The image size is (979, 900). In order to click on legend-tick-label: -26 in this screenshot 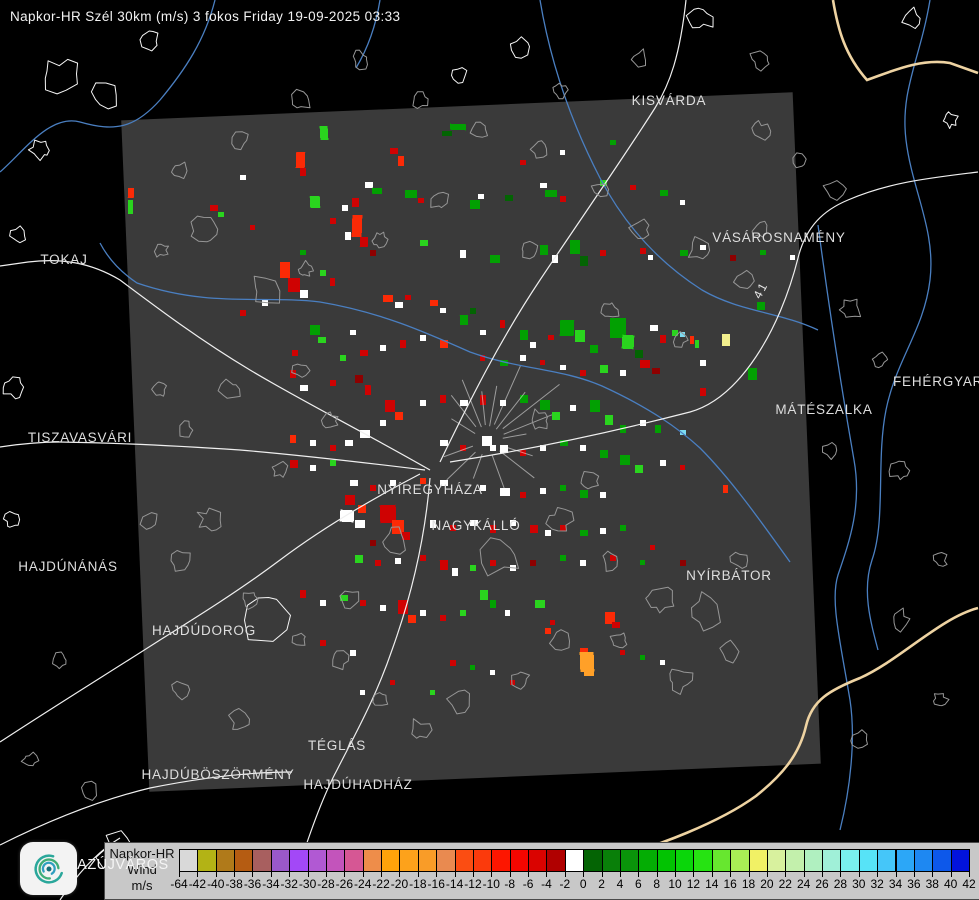, I will do `click(344, 884)`.